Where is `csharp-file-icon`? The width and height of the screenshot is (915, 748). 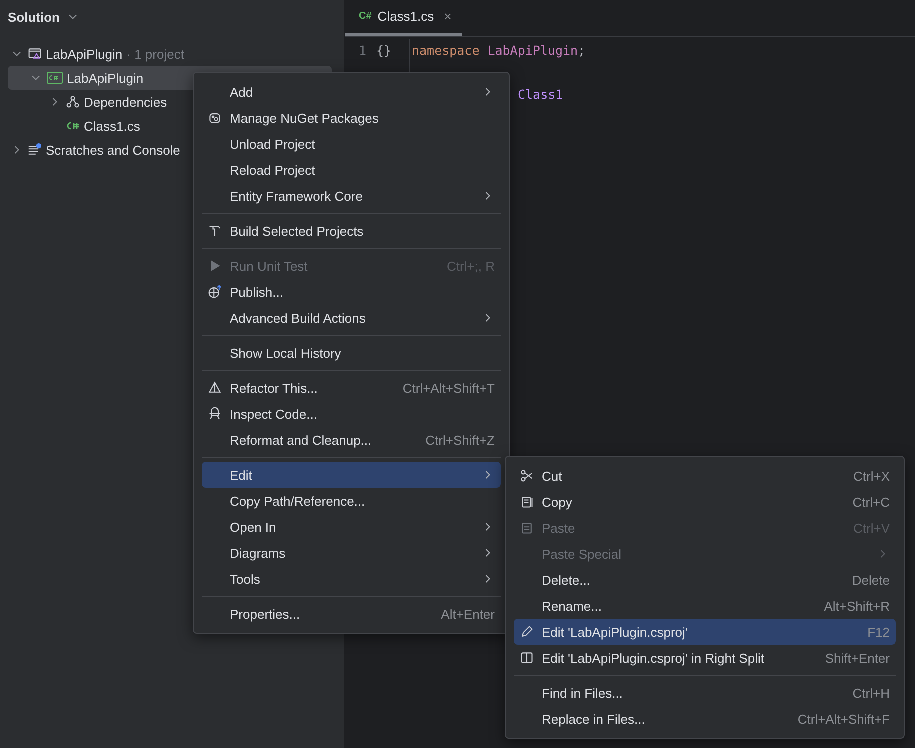
csharp-file-icon is located at coordinates (73, 126).